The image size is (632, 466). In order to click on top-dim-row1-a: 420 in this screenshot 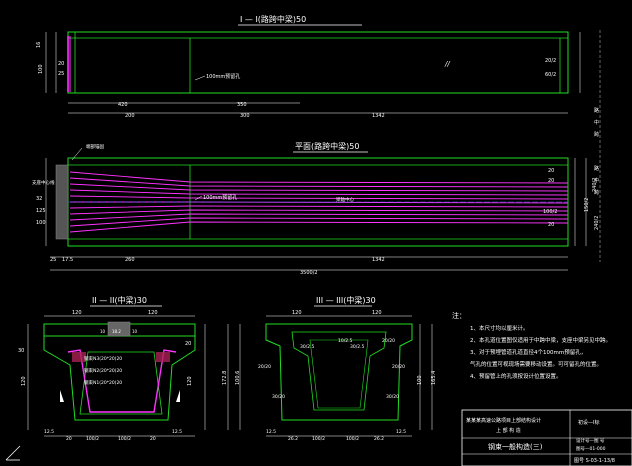, I will do `click(123, 105)`.